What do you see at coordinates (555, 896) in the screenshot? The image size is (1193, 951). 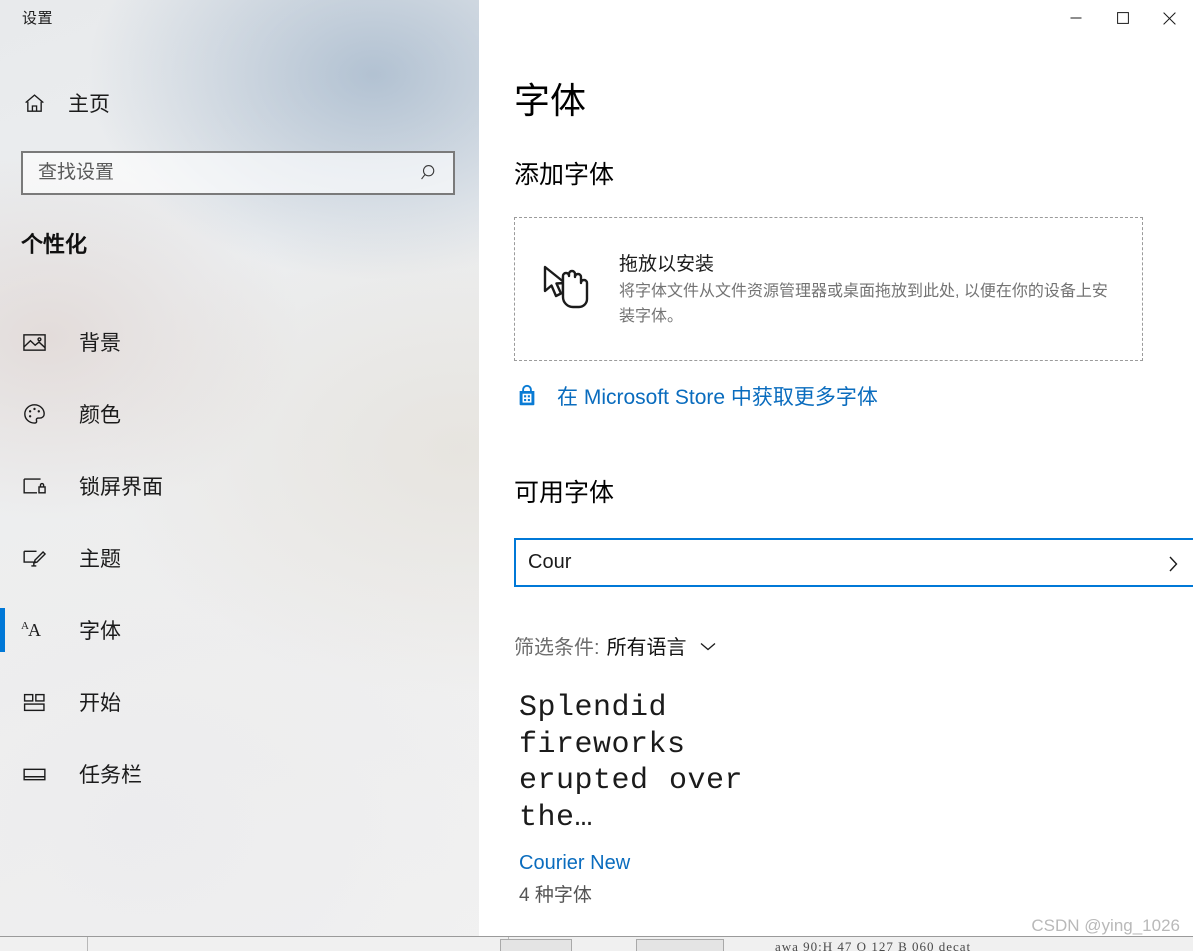 I see `font-face-count: 4 种字体` at bounding box center [555, 896].